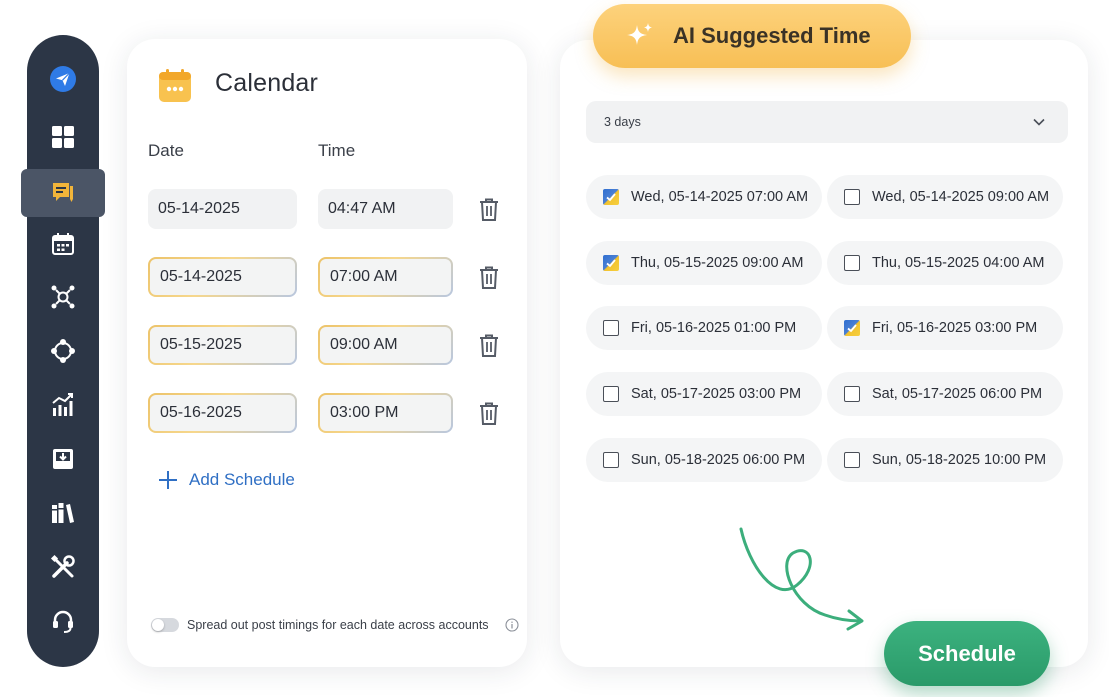 The height and width of the screenshot is (697, 1109). I want to click on time-slot-option: Sun, 05-18-2025 10:00 PM, so click(945, 460).